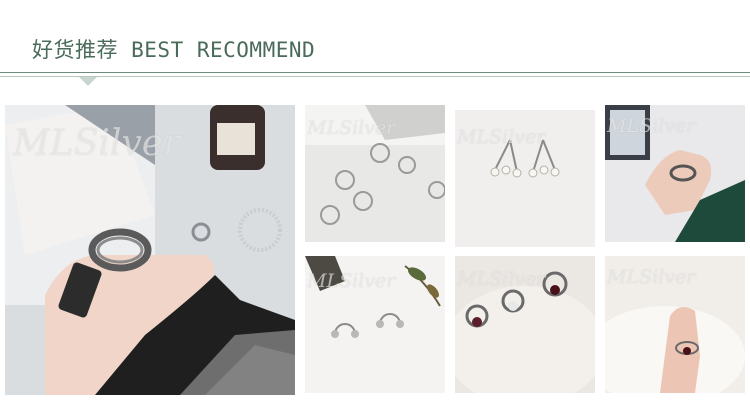 This screenshot has height=410, width=750. Describe the element at coordinates (525, 178) in the screenshot. I see `product-photo-3: MLSilver` at that location.